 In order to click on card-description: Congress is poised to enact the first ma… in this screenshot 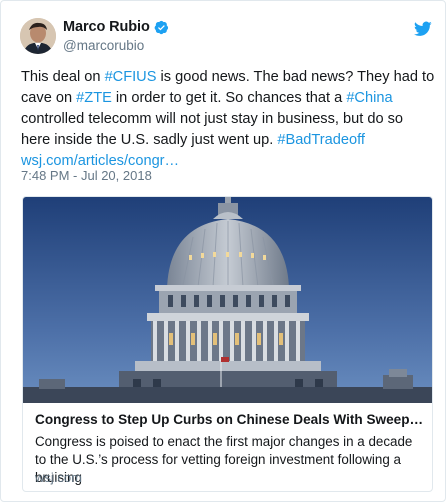, I will do `click(224, 459)`.